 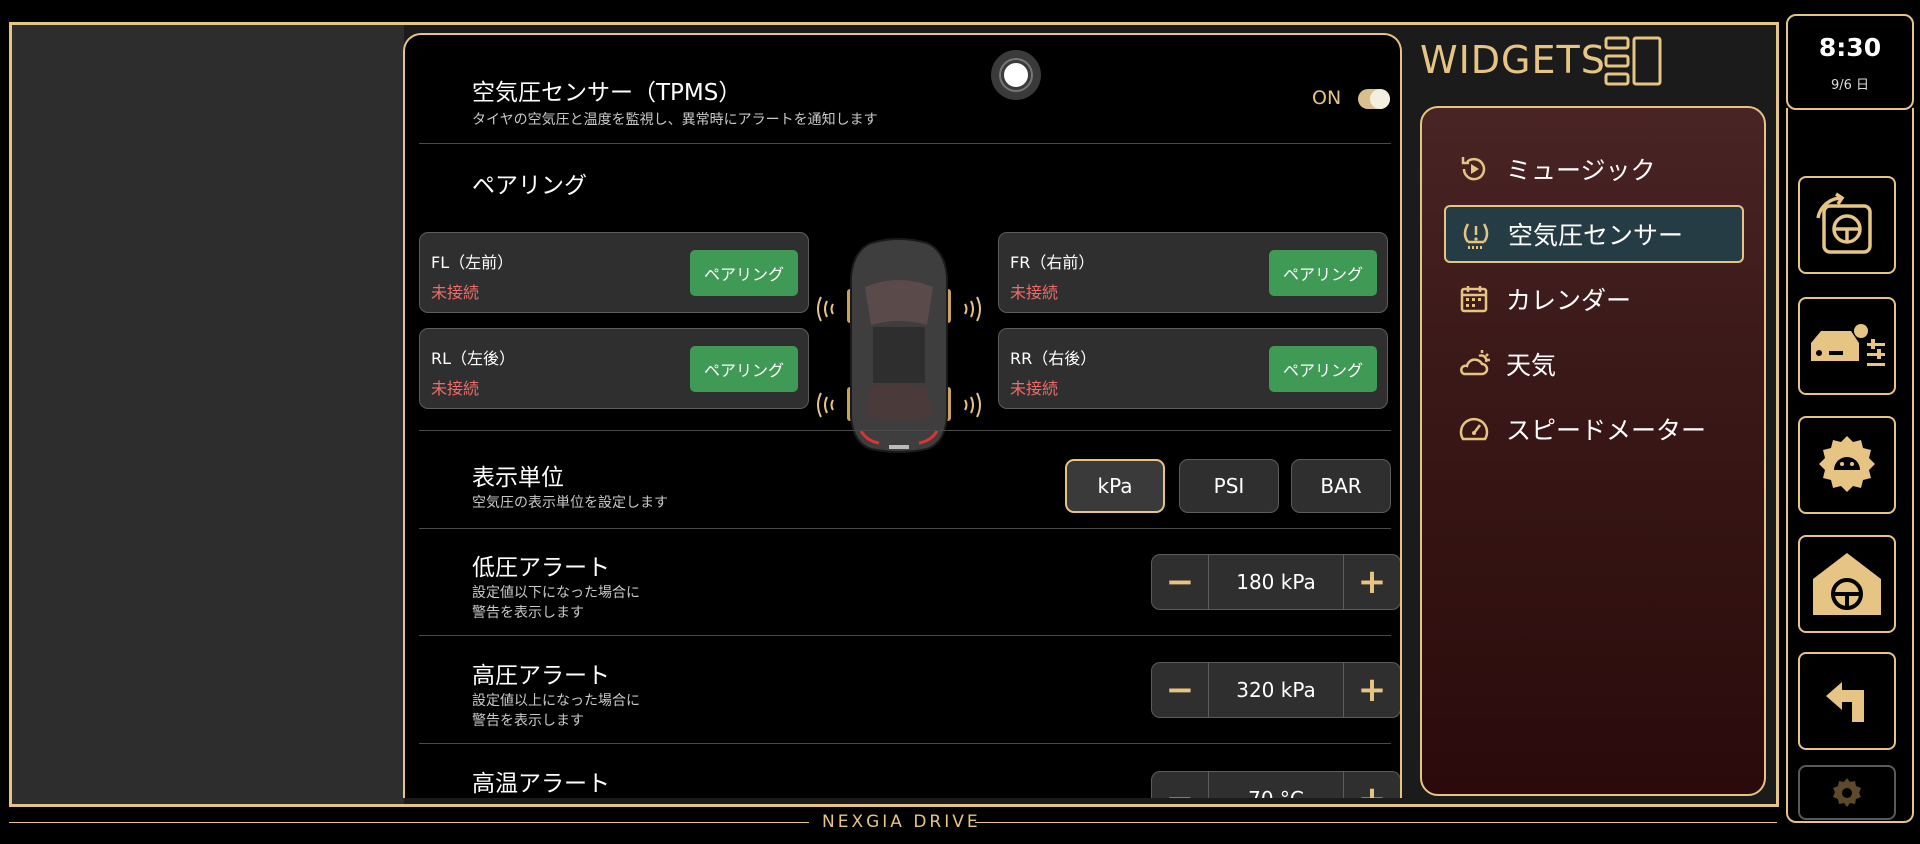 I want to click on widget-label: 天気, so click(x=1531, y=365).